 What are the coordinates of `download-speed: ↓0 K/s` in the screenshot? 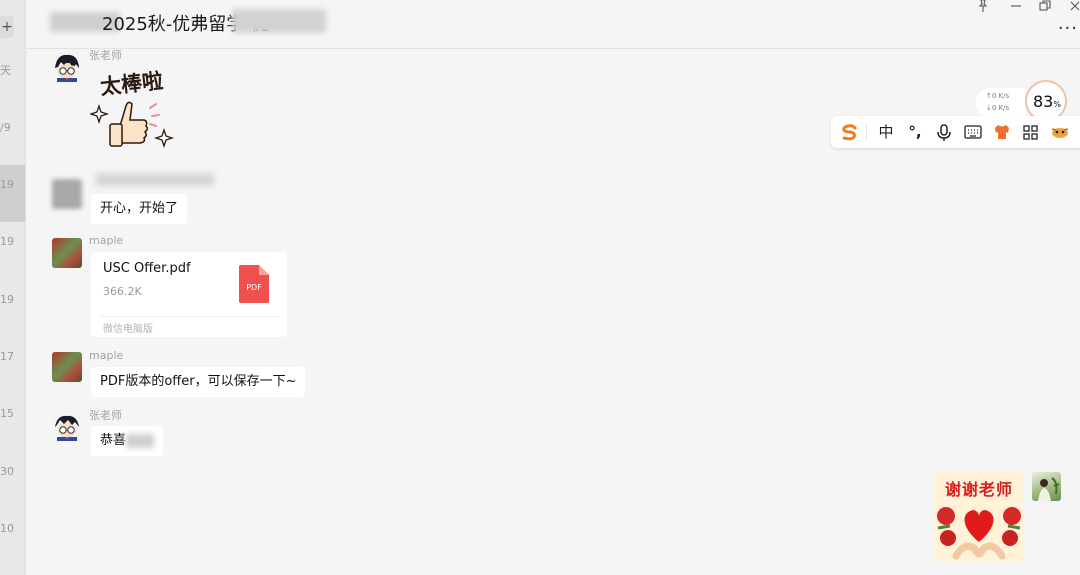 It's located at (998, 108).